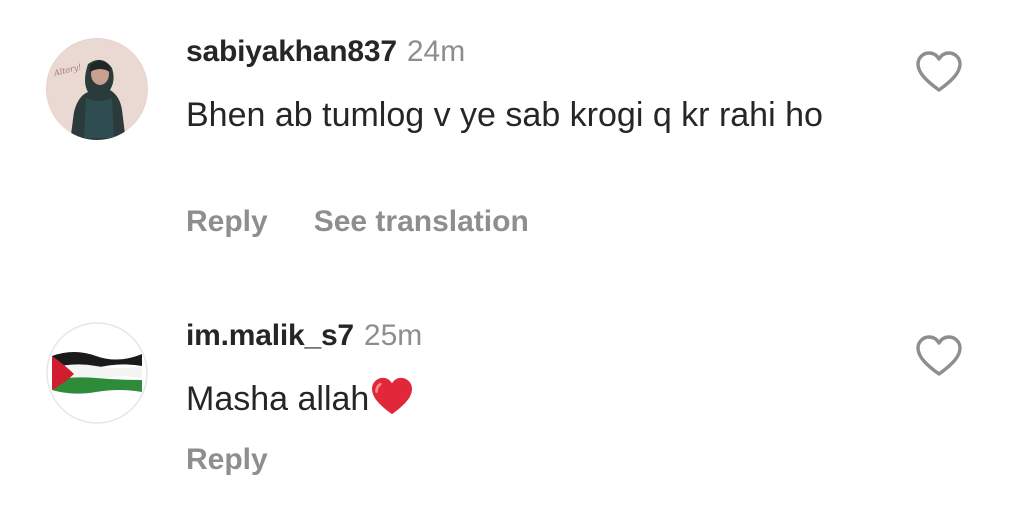 The width and height of the screenshot is (1024, 512). Describe the element at coordinates (392, 396) in the screenshot. I see `red-heart-emoji` at that location.